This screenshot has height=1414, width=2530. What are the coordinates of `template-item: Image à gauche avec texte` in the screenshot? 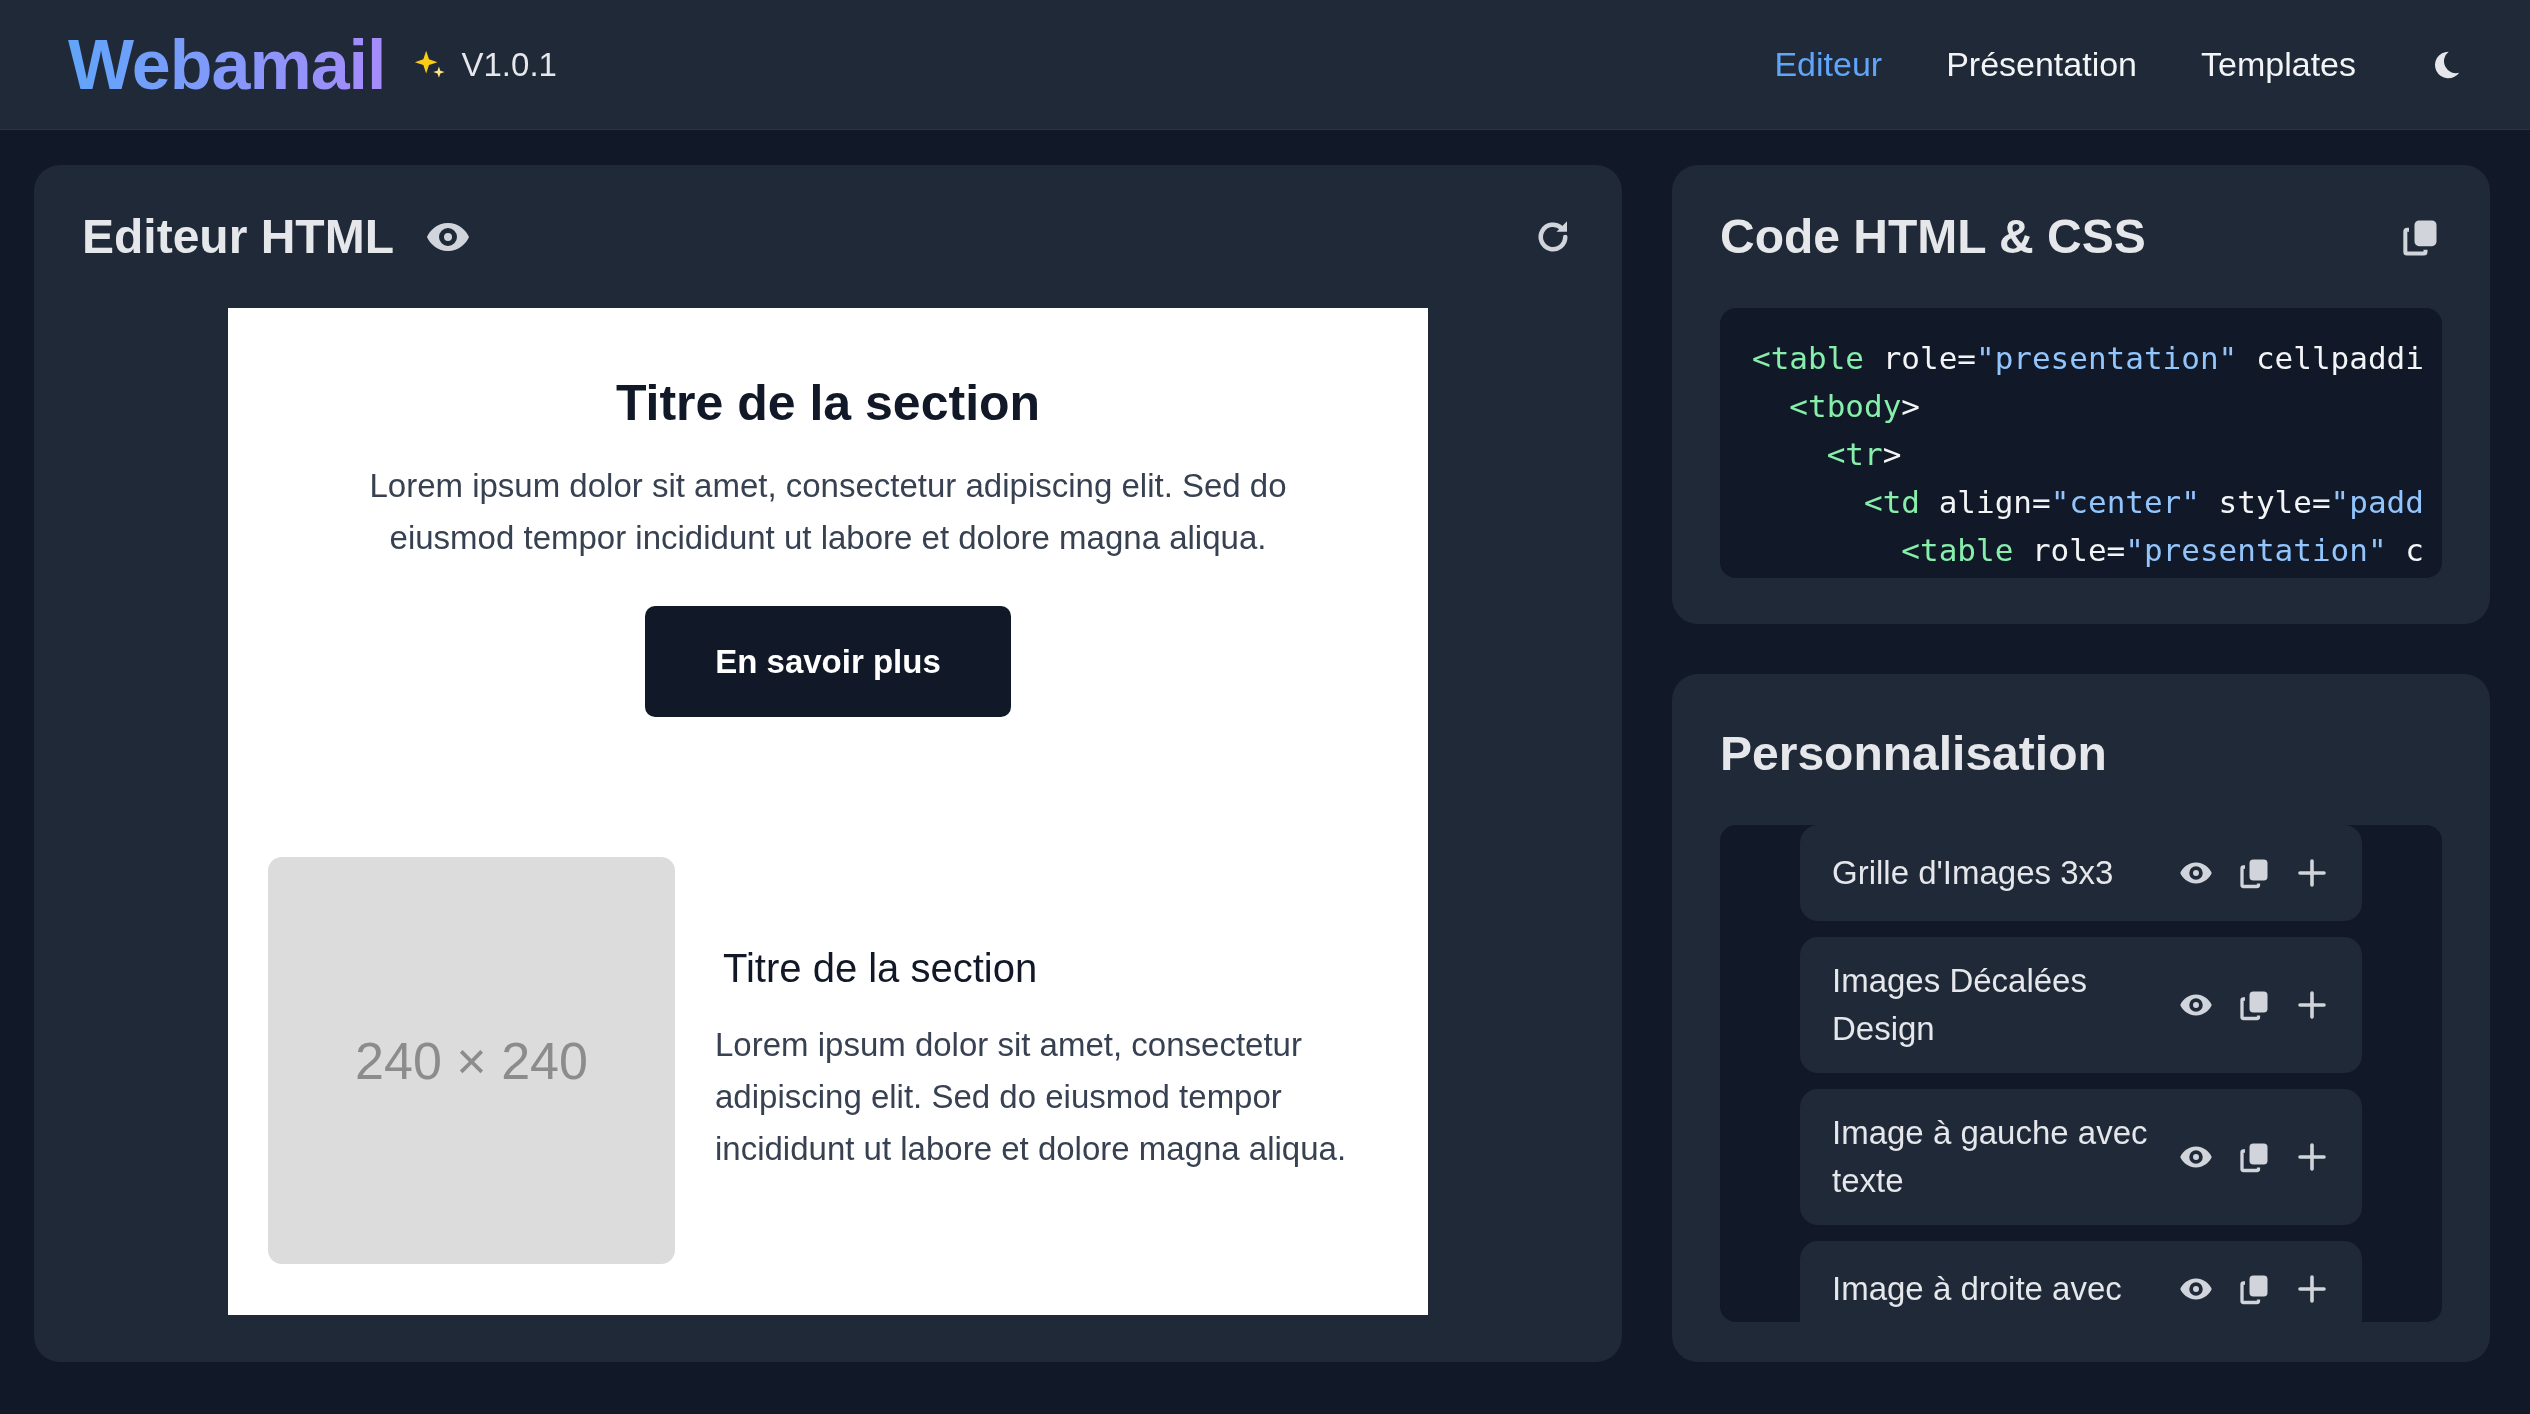 It's located at (2081, 1157).